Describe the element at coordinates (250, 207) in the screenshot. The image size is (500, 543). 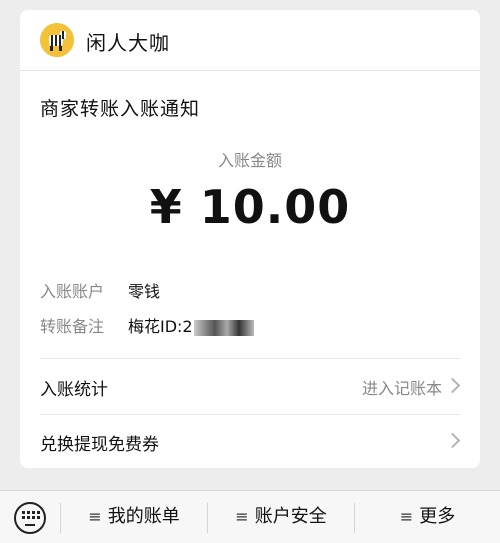
I see `amount-value: ¥ 10.00` at that location.